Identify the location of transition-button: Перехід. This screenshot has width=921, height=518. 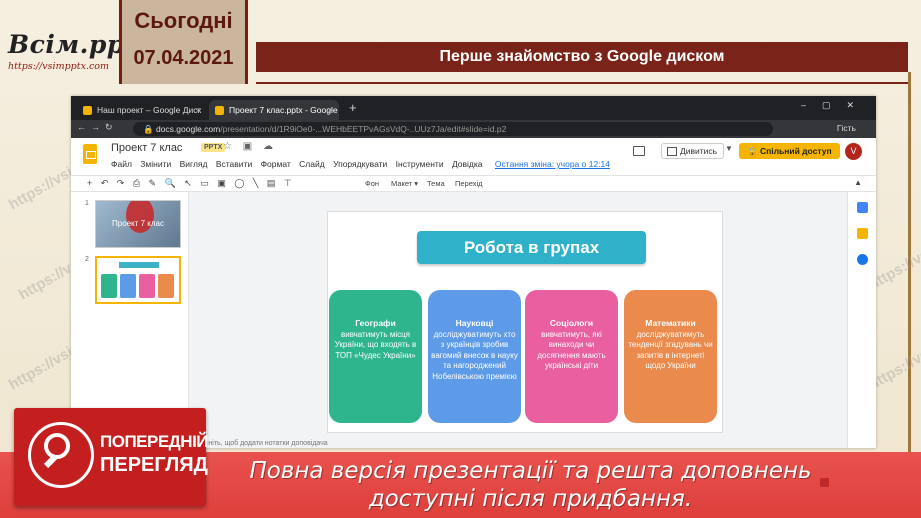
(469, 183).